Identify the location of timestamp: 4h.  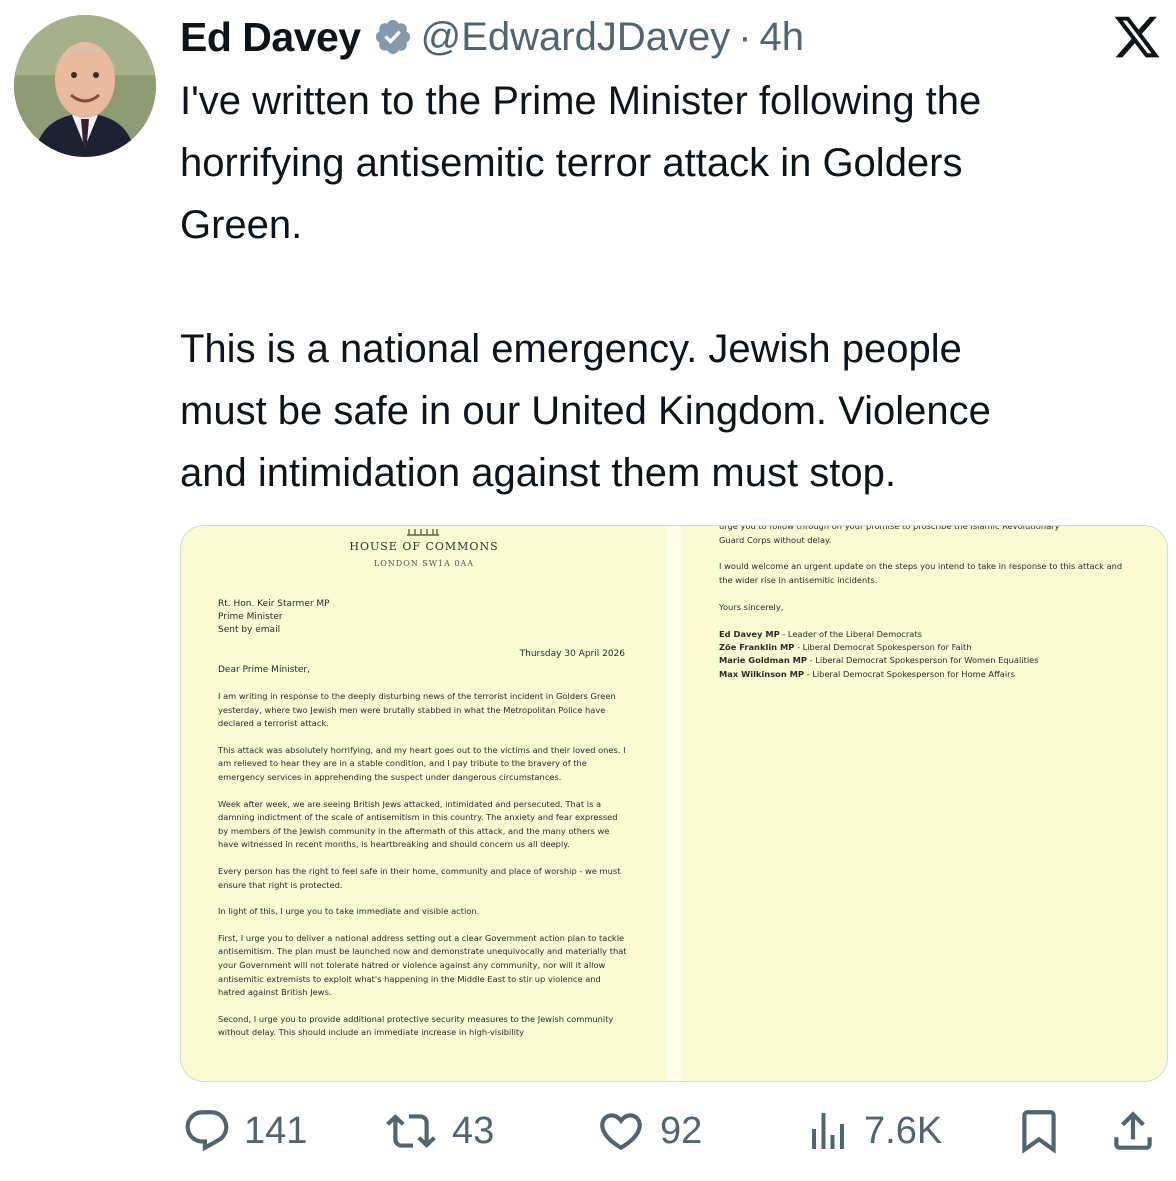
(782, 37).